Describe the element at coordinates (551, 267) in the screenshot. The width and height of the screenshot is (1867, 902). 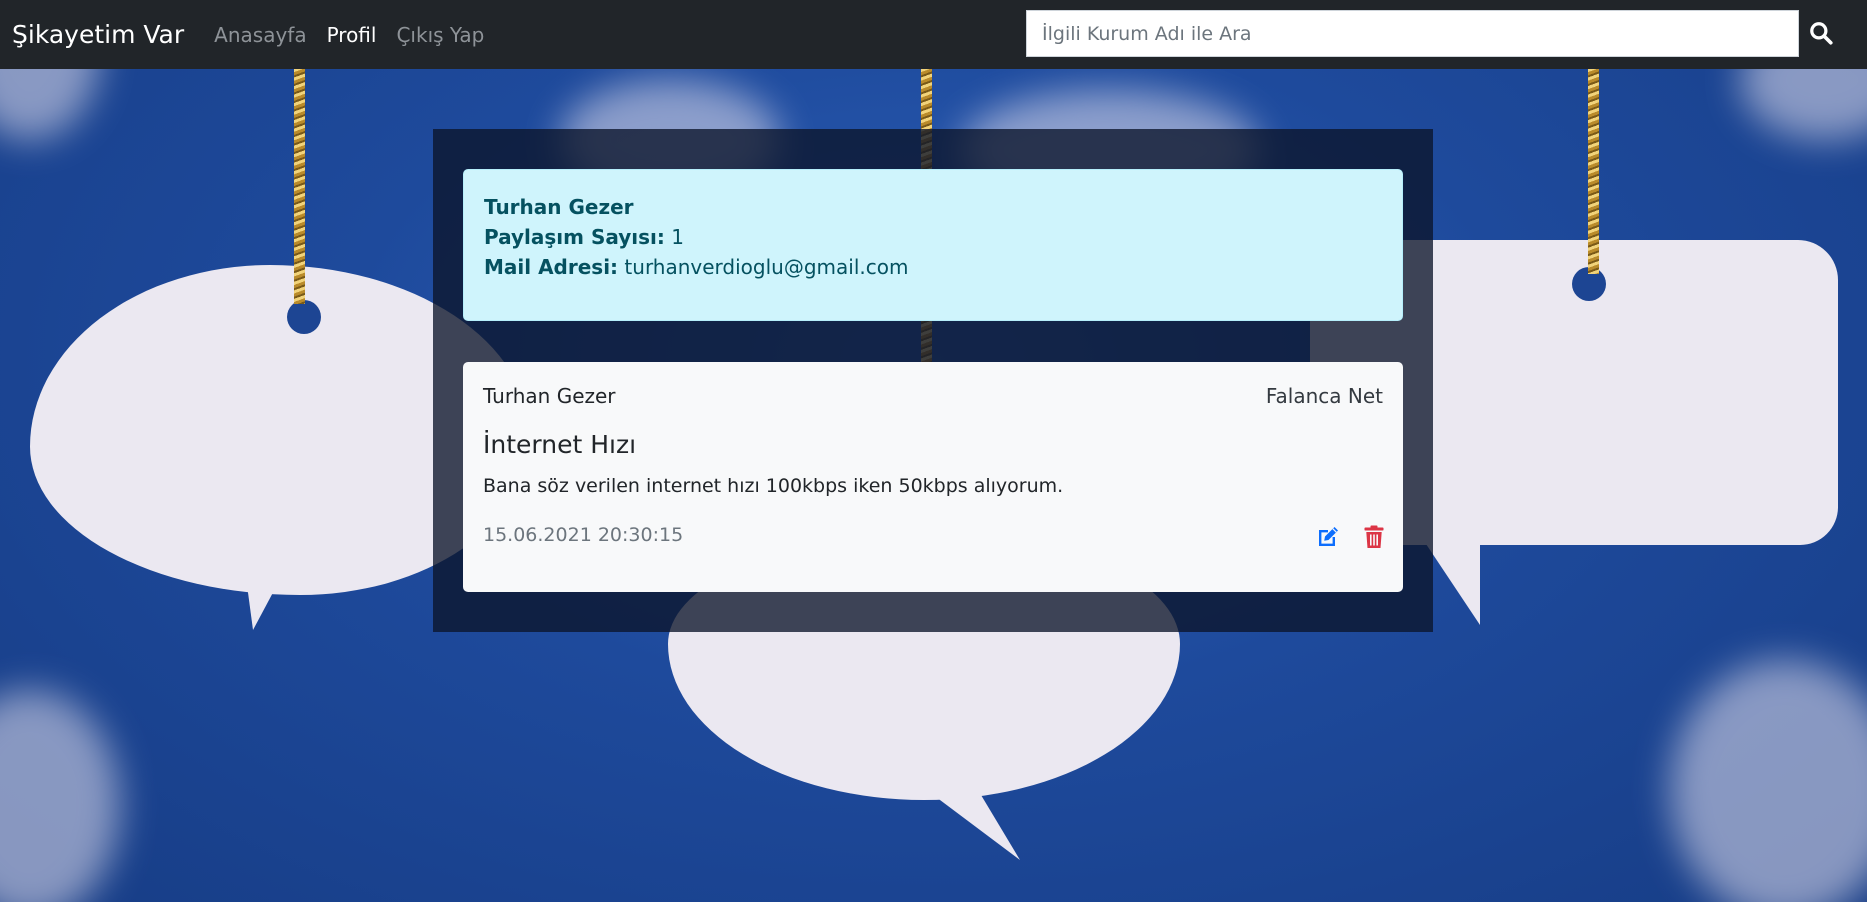
I see `email-label: Mail Adresi:` at that location.